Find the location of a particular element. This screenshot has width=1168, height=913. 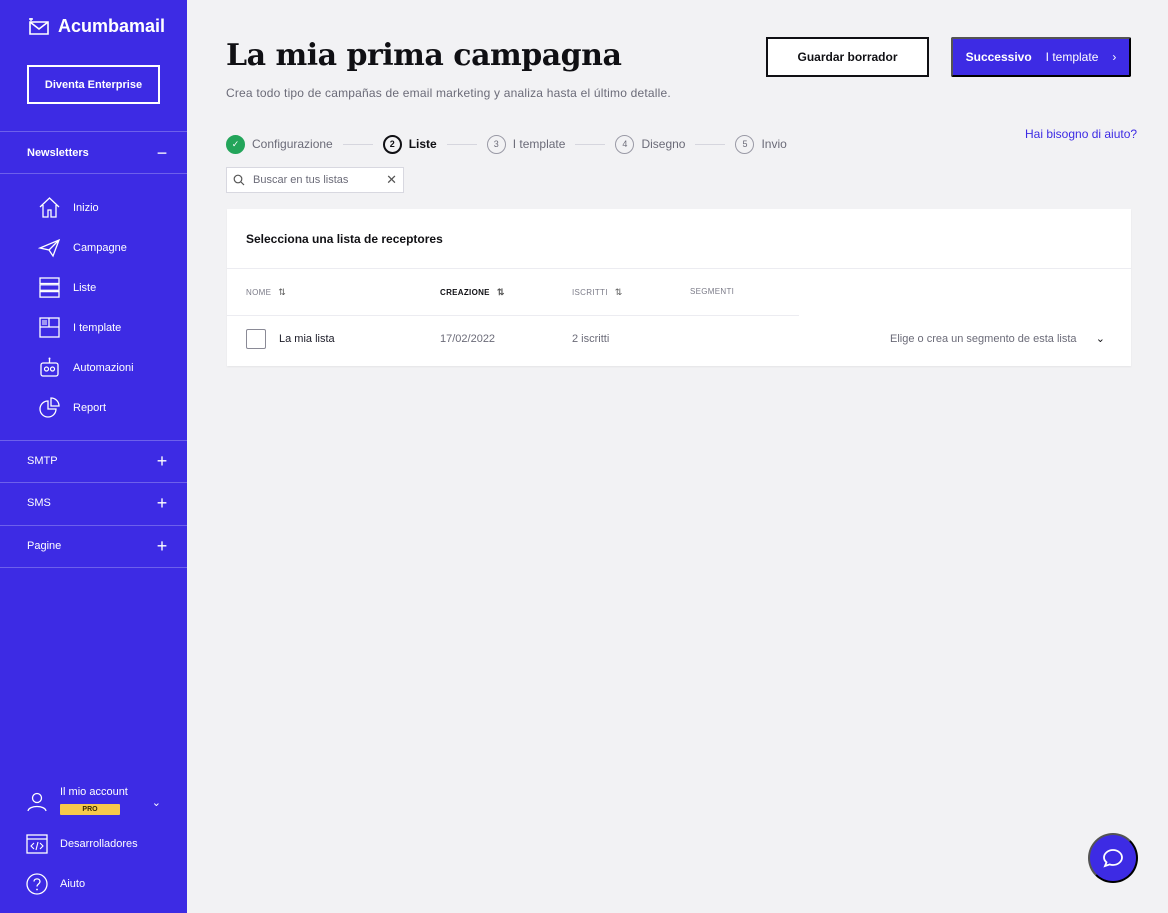

column-label: CREAZIONE is located at coordinates (465, 292).